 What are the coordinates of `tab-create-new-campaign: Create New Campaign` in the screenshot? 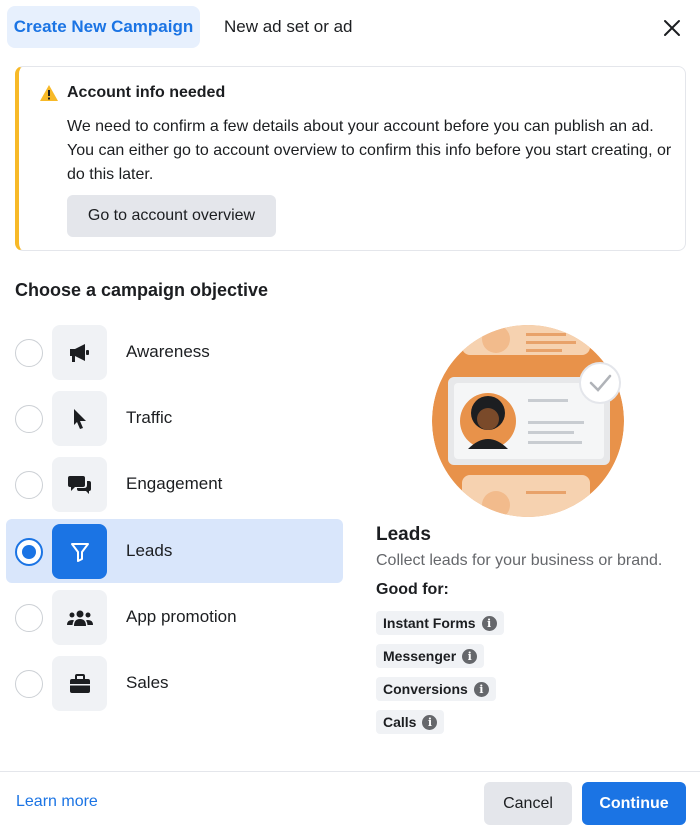 It's located at (103, 27).